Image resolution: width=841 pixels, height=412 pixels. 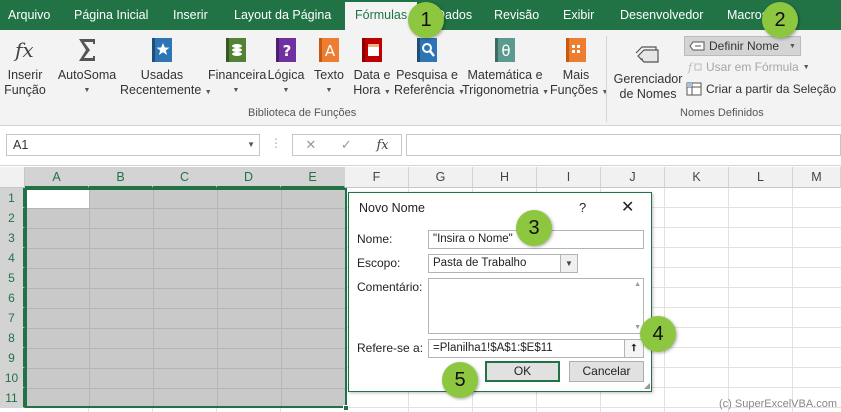 I want to click on more-functions-label-2: Funções, so click(x=574, y=90).